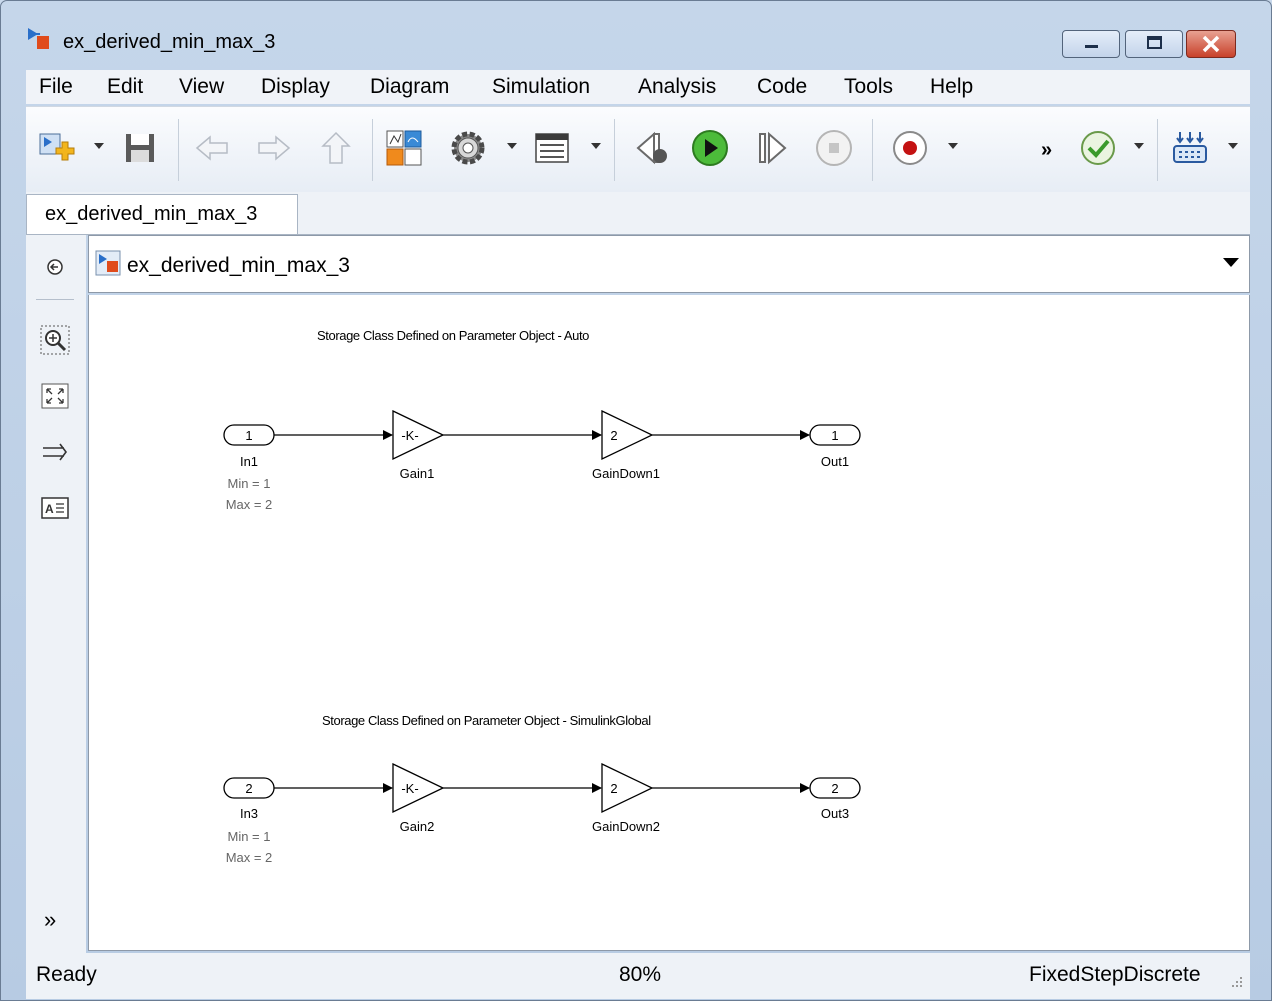  What do you see at coordinates (108, 263) in the screenshot?
I see `model-breadcrumb-icon` at bounding box center [108, 263].